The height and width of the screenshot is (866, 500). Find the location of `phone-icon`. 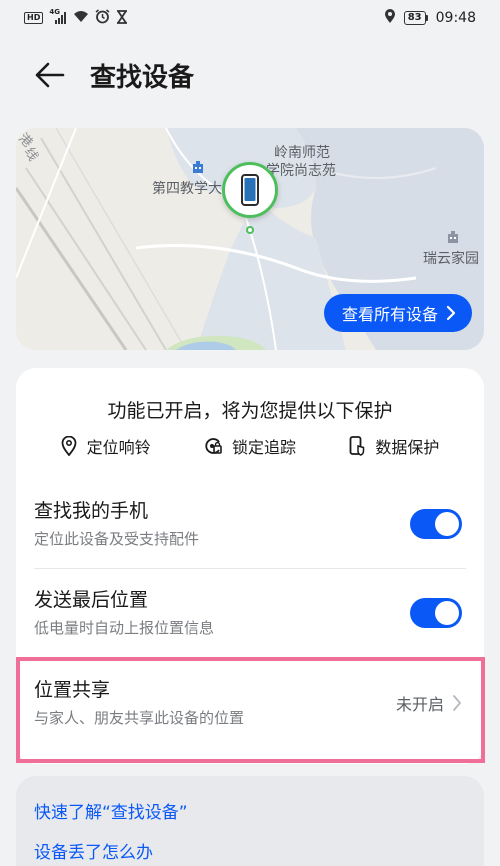

phone-icon is located at coordinates (250, 190).